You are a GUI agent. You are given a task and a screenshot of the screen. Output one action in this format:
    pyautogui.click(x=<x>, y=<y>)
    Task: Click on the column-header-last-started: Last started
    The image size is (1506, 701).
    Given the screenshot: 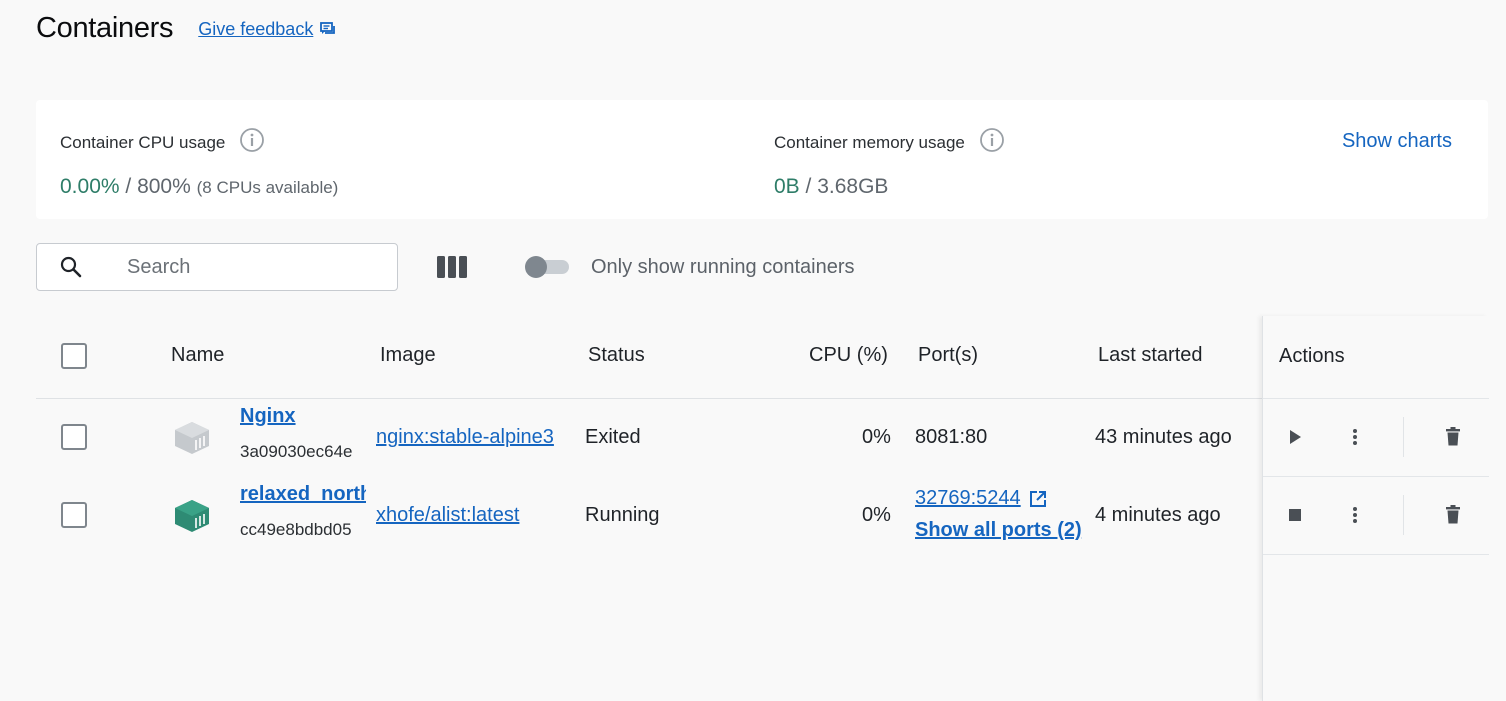 What is the action you would take?
    pyautogui.click(x=1150, y=355)
    